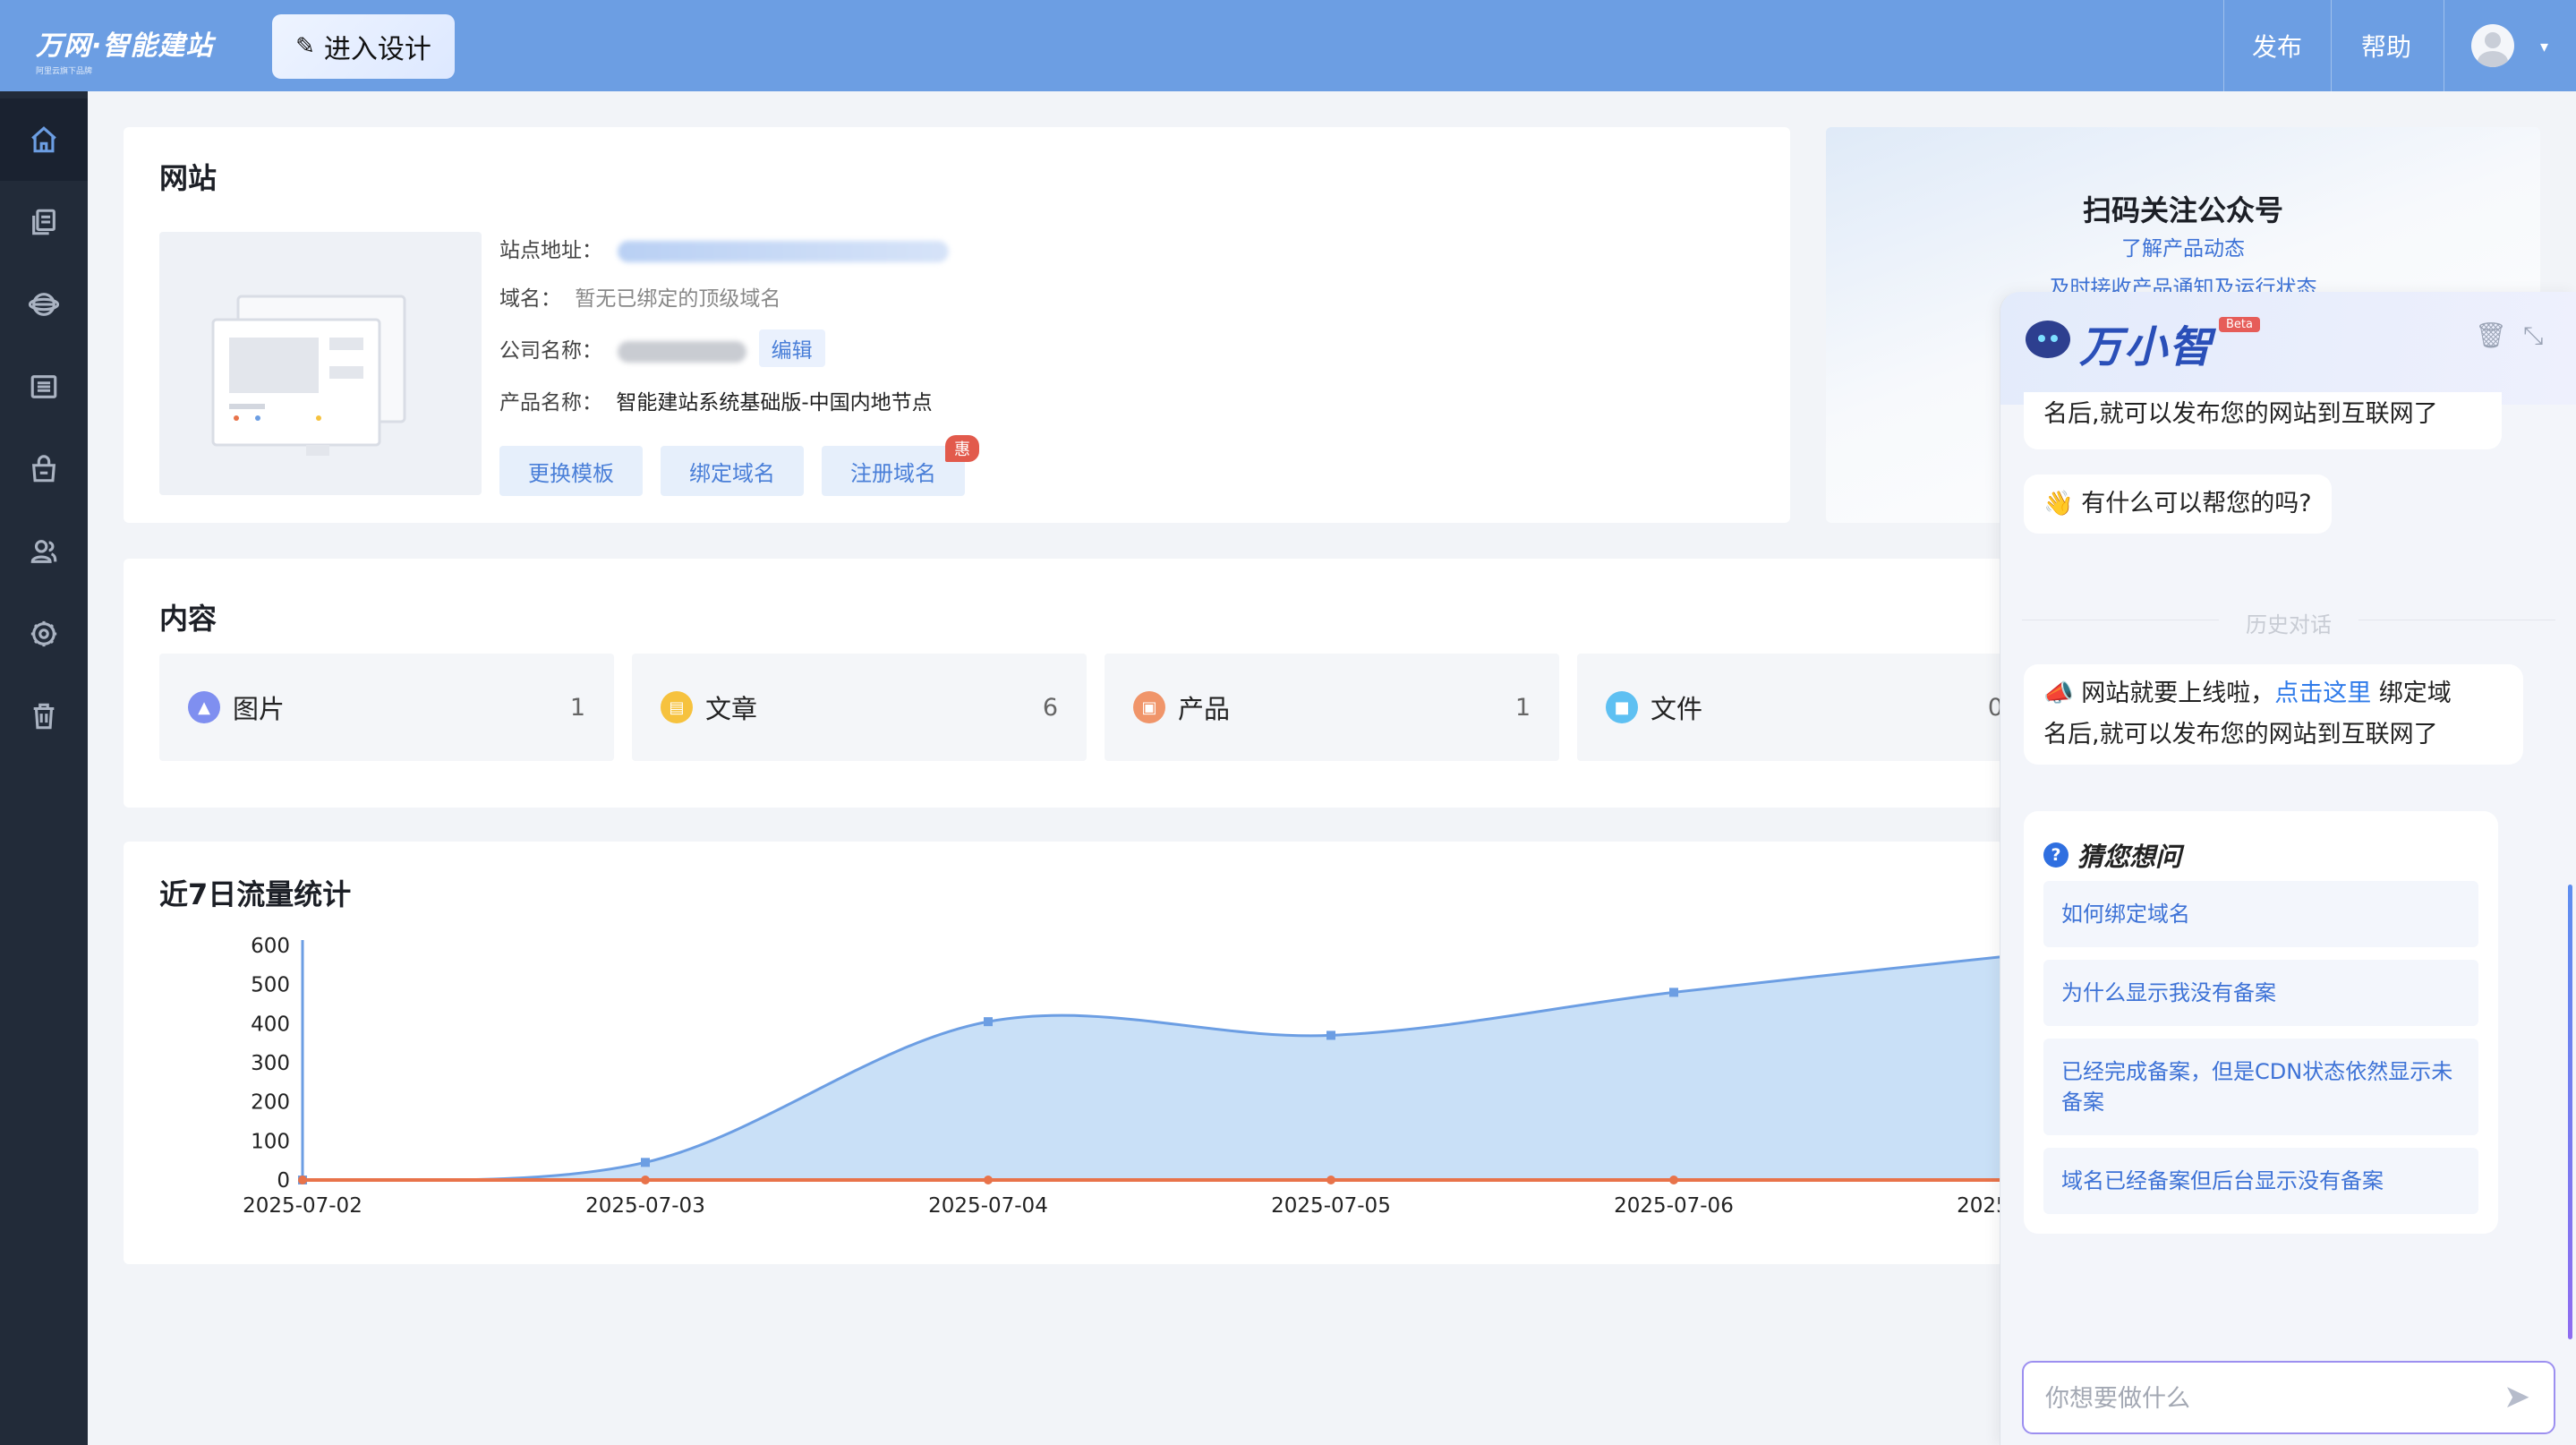 This screenshot has height=1445, width=2576. Describe the element at coordinates (1677, 709) in the screenshot. I see `tile-label: 文件` at that location.